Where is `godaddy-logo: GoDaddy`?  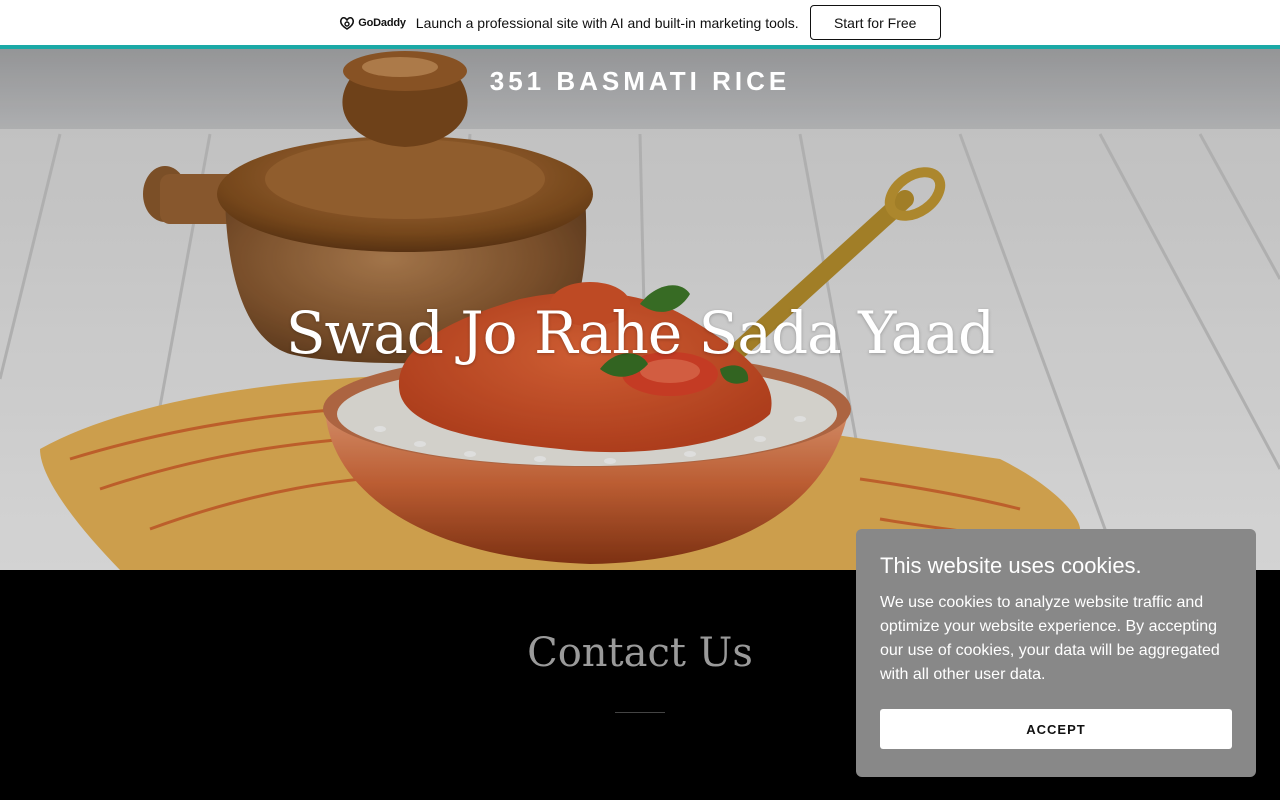
godaddy-logo: GoDaddy is located at coordinates (372, 23).